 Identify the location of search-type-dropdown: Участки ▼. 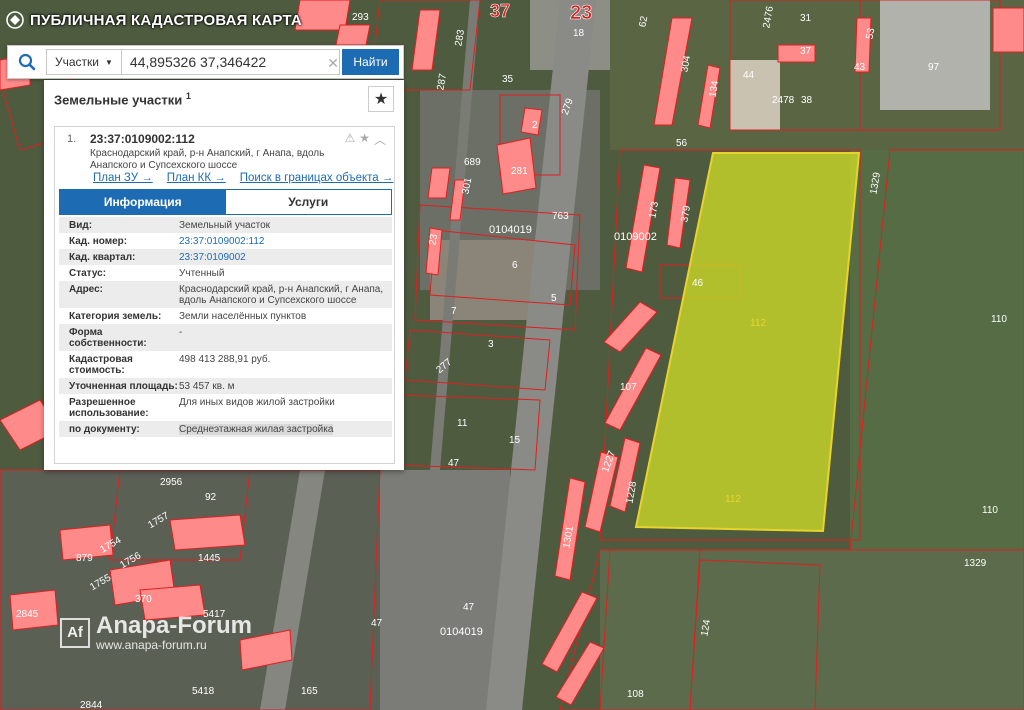
(83, 62).